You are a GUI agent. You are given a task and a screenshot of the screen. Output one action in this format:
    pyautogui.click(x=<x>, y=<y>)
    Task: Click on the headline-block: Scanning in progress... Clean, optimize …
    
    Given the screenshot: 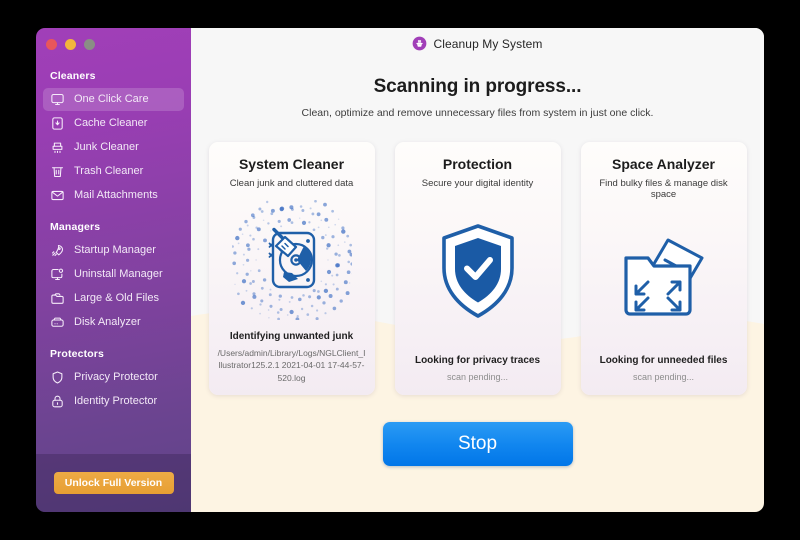 What is the action you would take?
    pyautogui.click(x=477, y=97)
    